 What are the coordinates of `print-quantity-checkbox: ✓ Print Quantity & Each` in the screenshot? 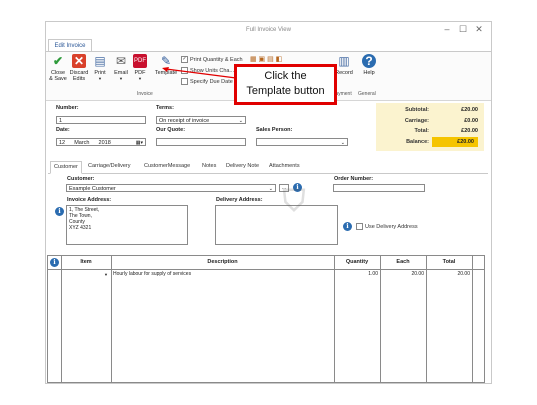 It's located at (212, 60).